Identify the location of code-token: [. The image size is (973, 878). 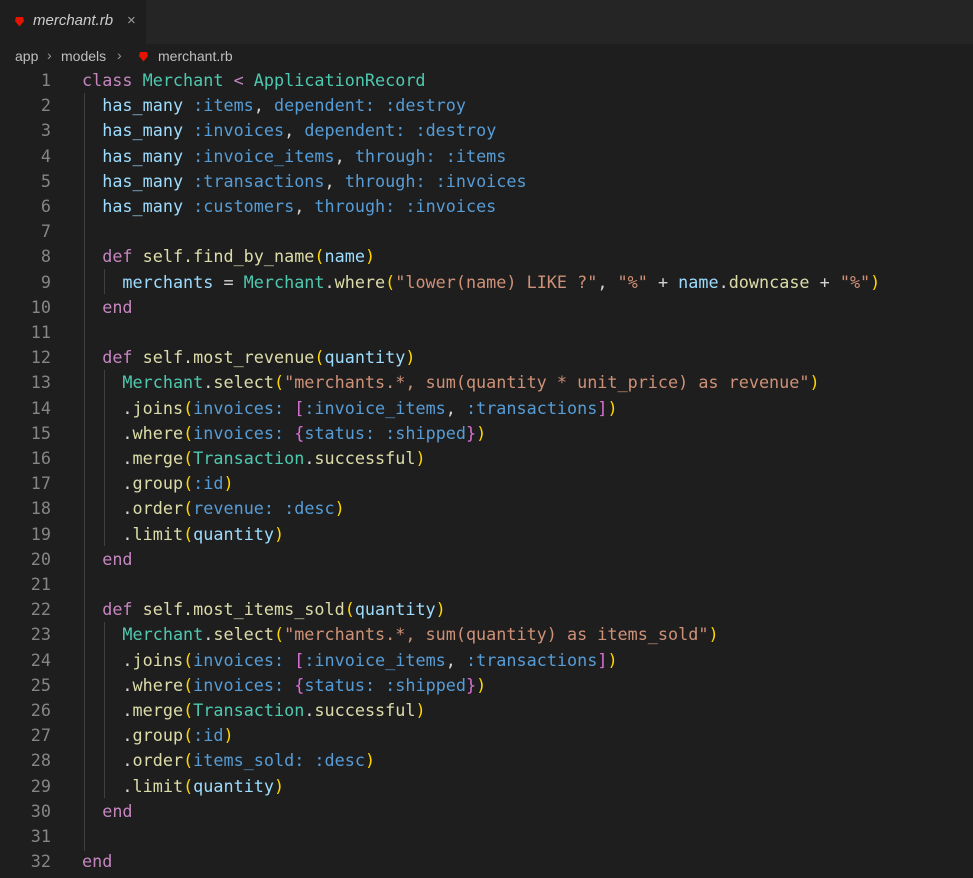
(299, 407).